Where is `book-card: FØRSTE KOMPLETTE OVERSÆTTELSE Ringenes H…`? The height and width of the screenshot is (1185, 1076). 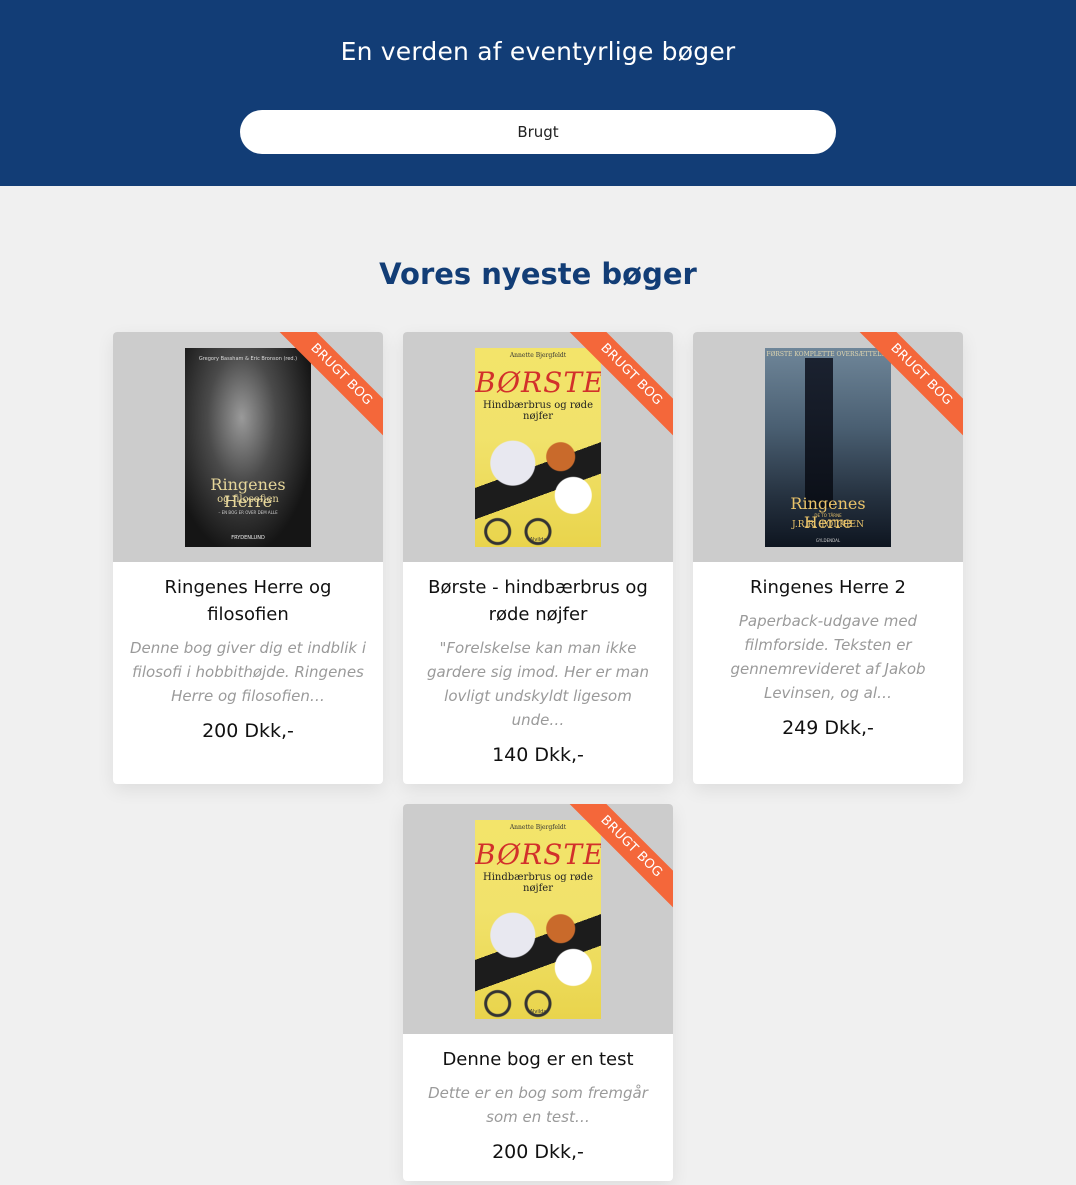 book-card: FØRSTE KOMPLETTE OVERSÆTTELSE Ringenes H… is located at coordinates (828, 558).